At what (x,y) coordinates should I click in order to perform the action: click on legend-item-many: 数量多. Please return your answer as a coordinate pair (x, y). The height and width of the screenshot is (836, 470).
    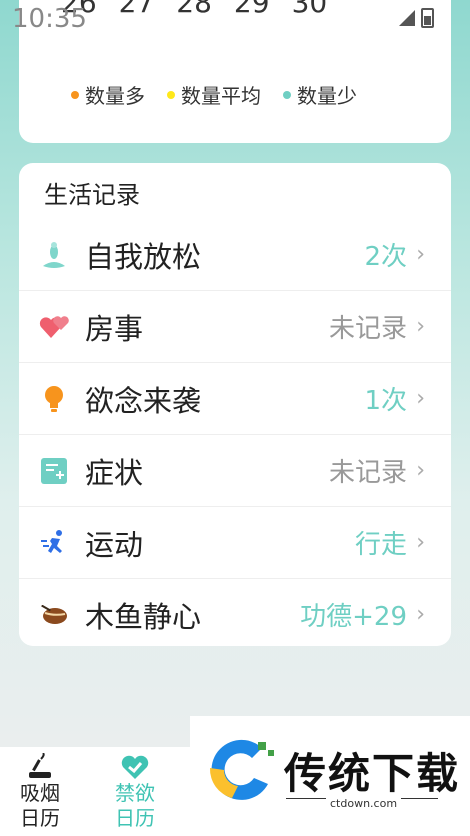
    Looking at the image, I should click on (108, 94).